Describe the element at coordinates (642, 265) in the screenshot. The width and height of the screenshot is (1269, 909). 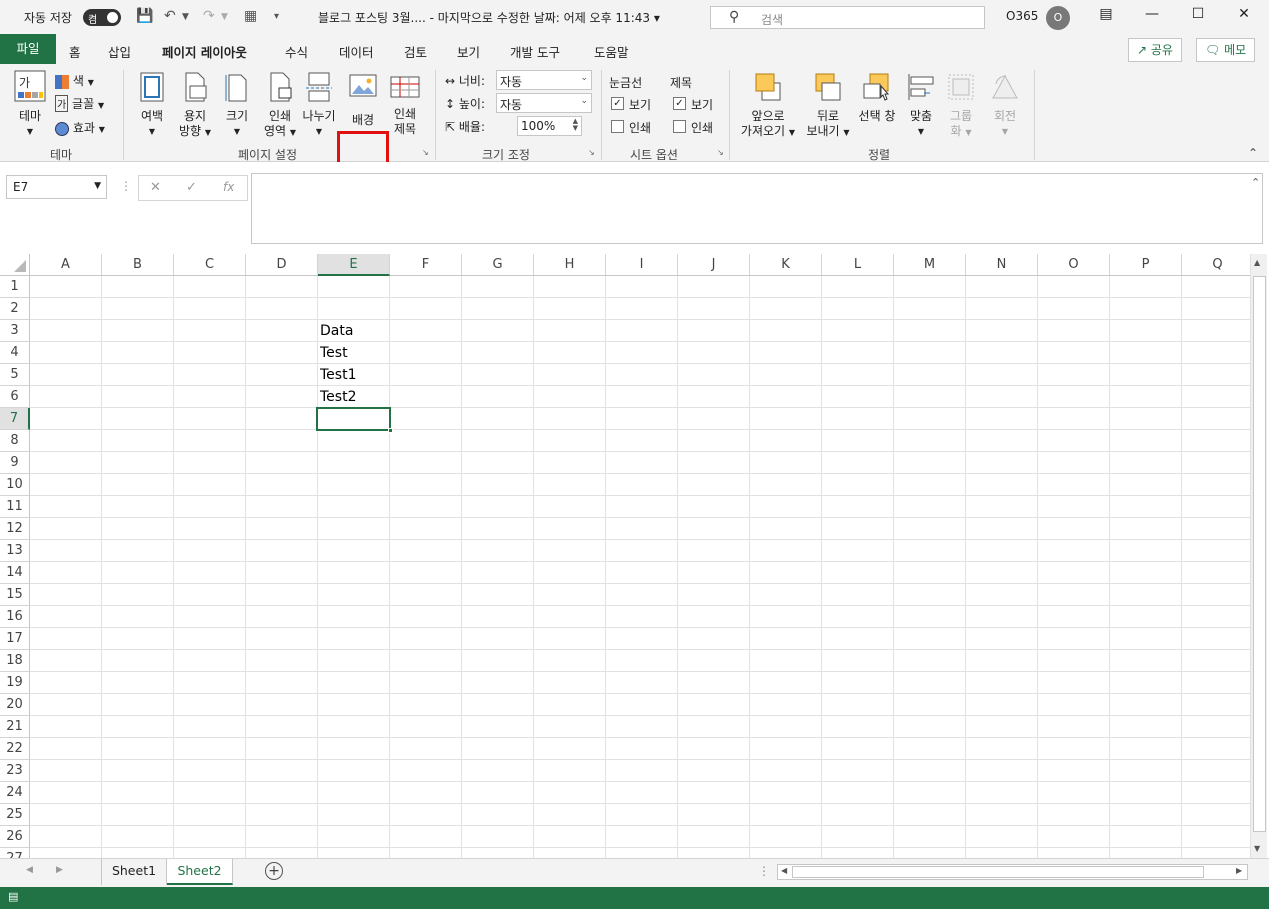
I see `column-header-I: I` at that location.